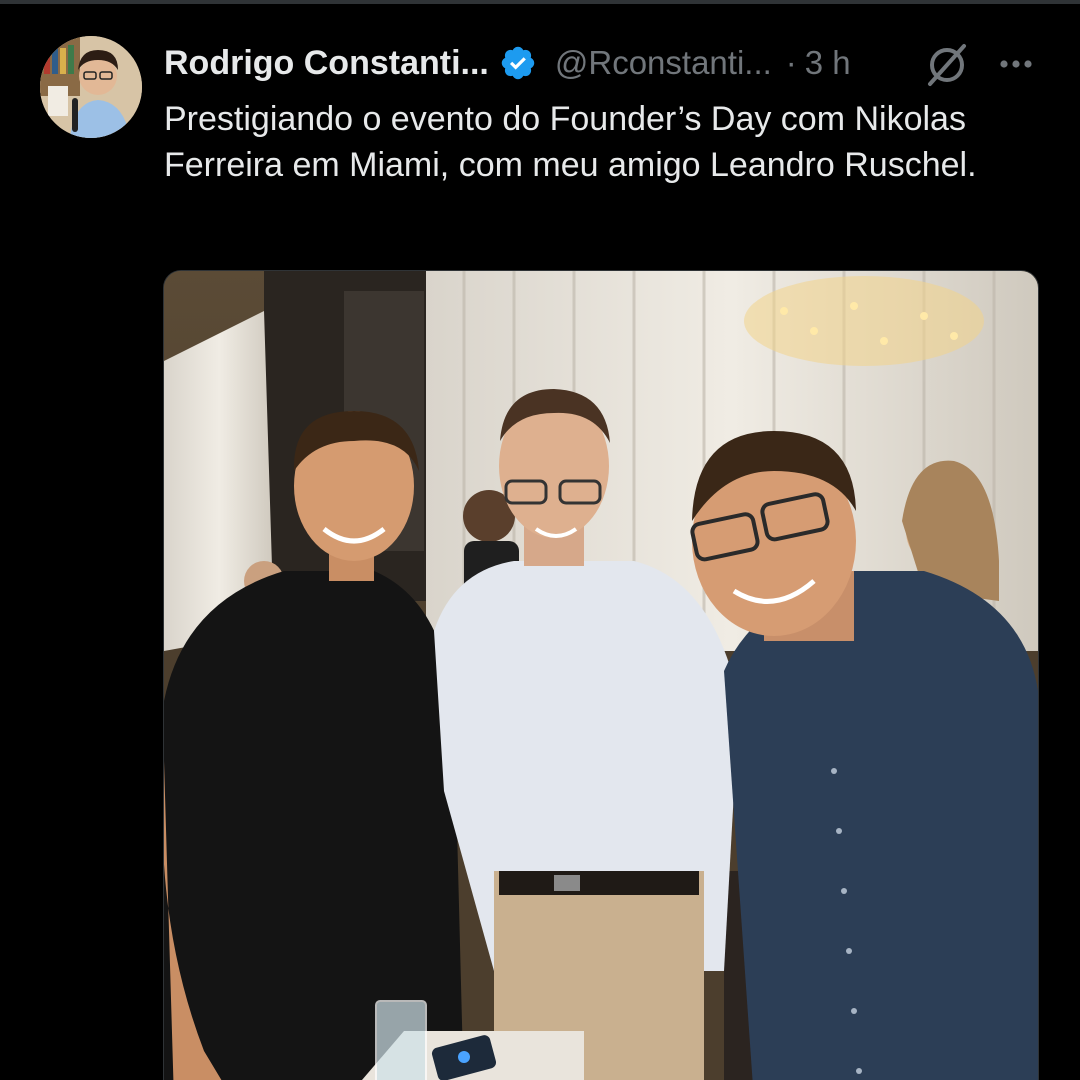 This screenshot has width=1080, height=1080. I want to click on verified-badge-icon, so click(518, 63).